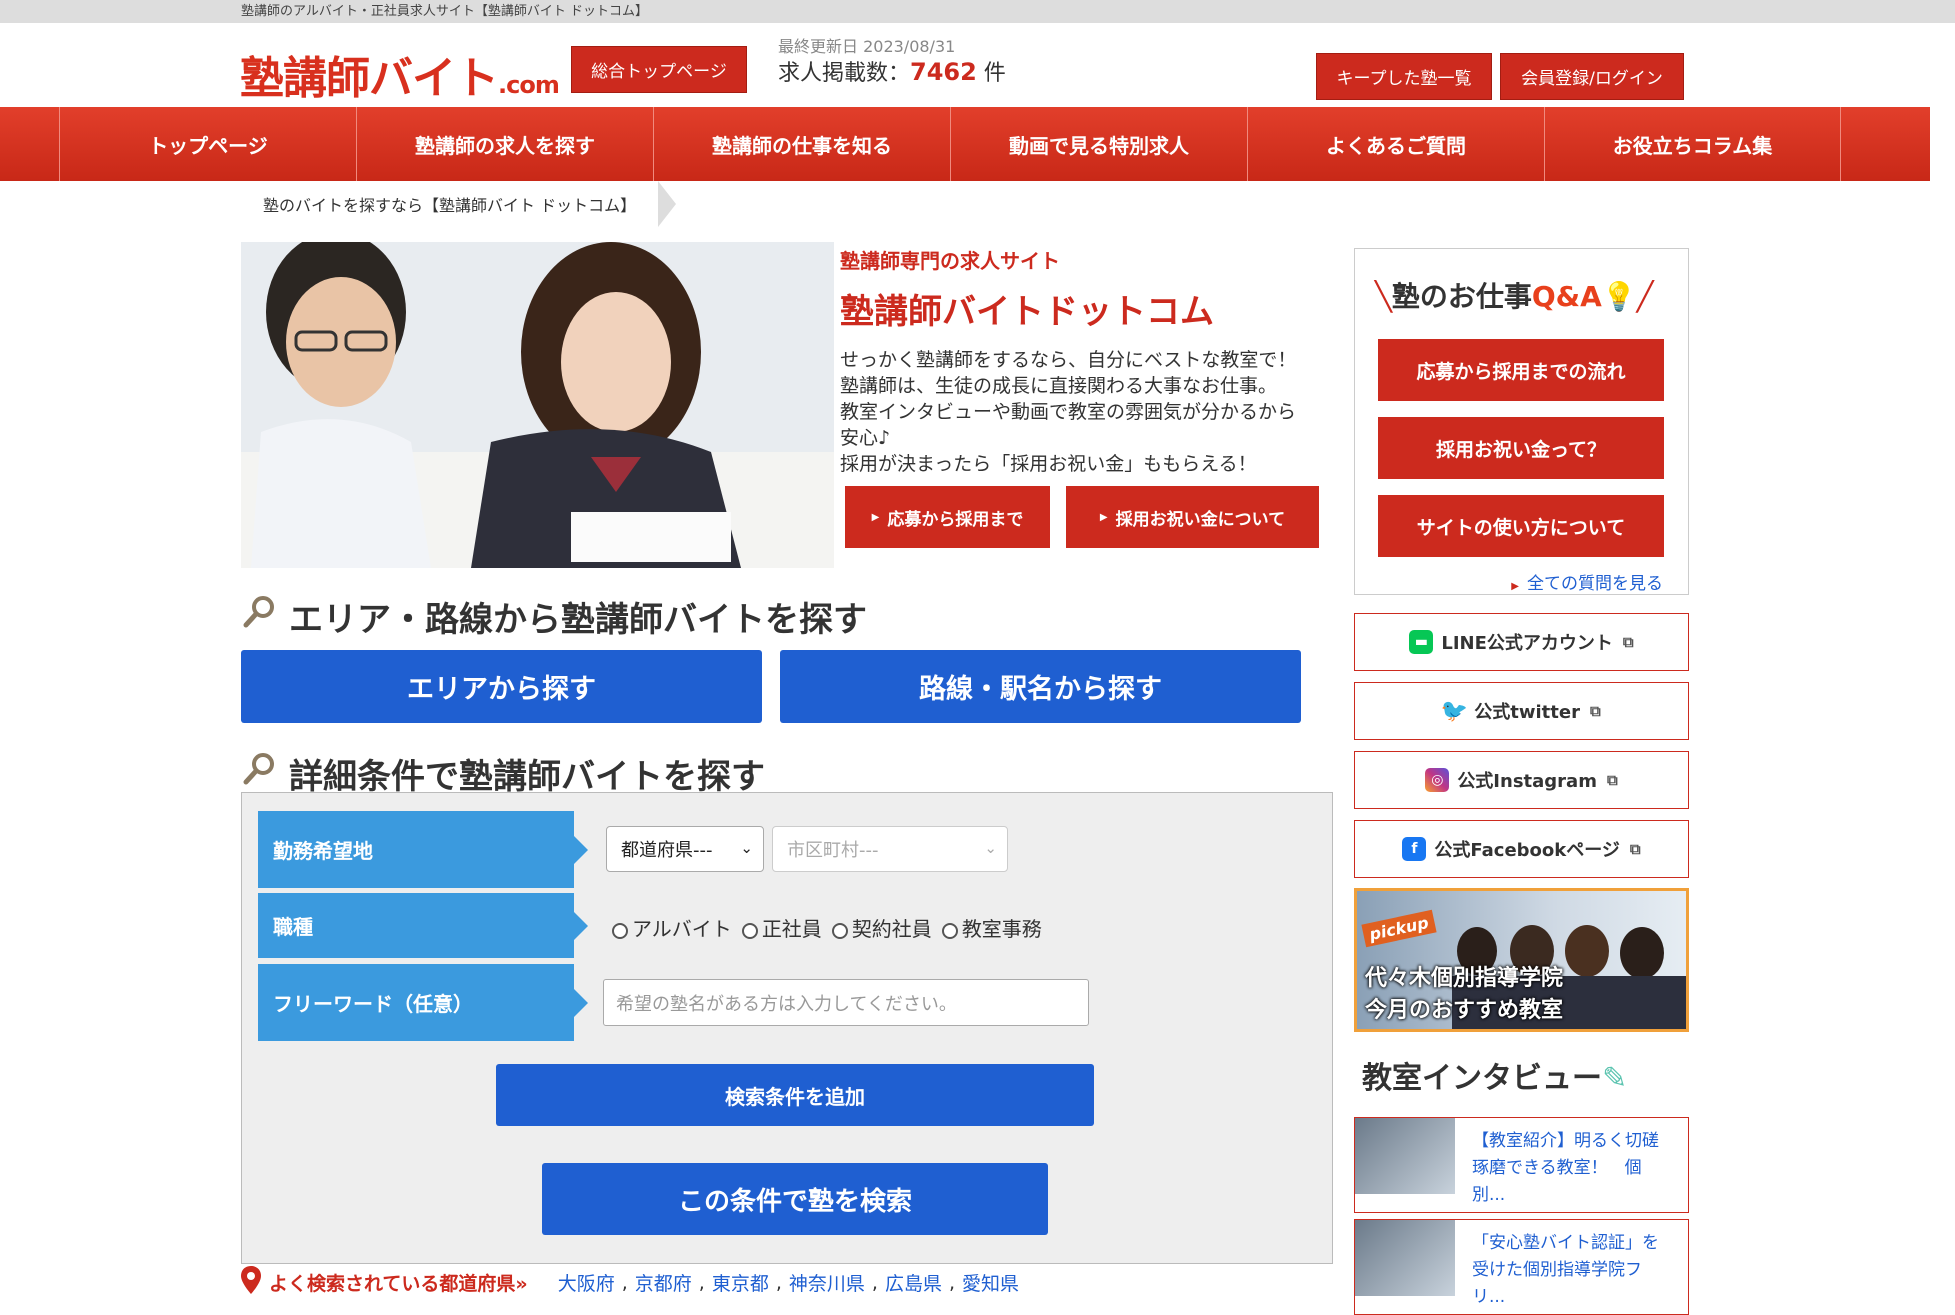  What do you see at coordinates (1027, 312) in the screenshot?
I see `hero-title: 塾講師バイトドットコム` at bounding box center [1027, 312].